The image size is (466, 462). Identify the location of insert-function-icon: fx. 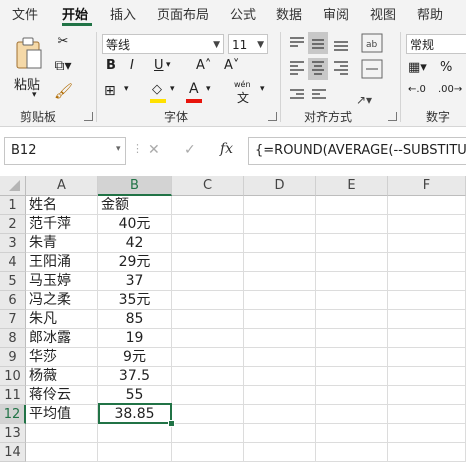
(226, 149).